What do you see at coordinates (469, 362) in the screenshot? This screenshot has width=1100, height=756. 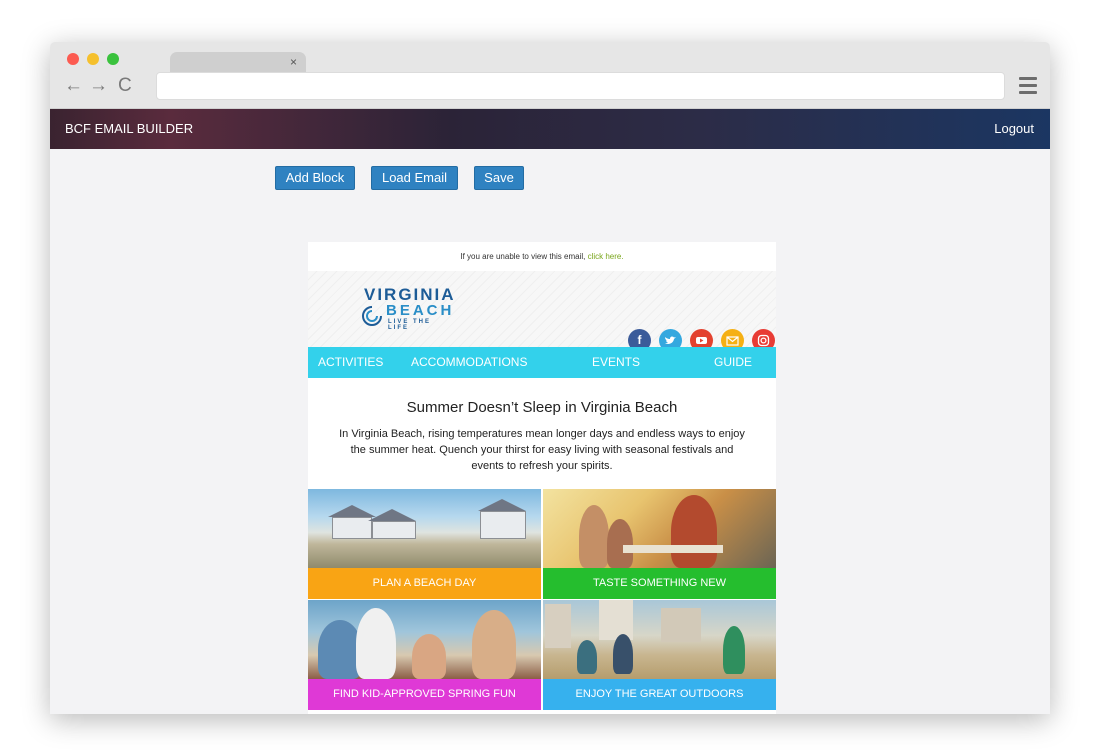 I see `nav-item-accommodations: ACCOMMODATIONS` at bounding box center [469, 362].